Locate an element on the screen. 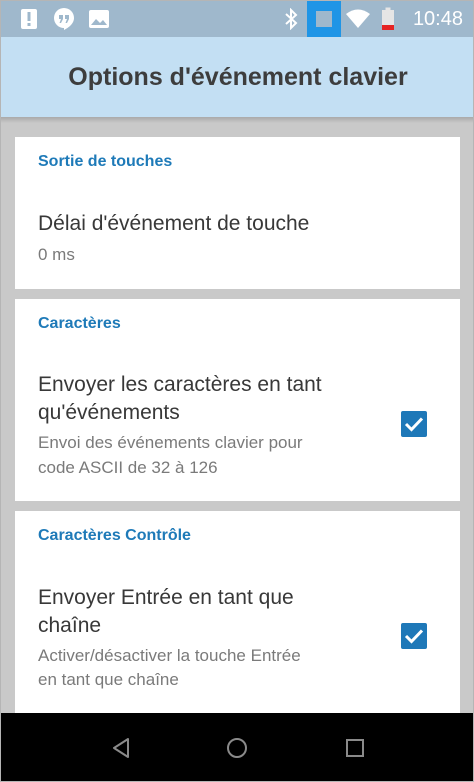 The image size is (474, 782). section-header: Sortie de touches is located at coordinates (105, 161).